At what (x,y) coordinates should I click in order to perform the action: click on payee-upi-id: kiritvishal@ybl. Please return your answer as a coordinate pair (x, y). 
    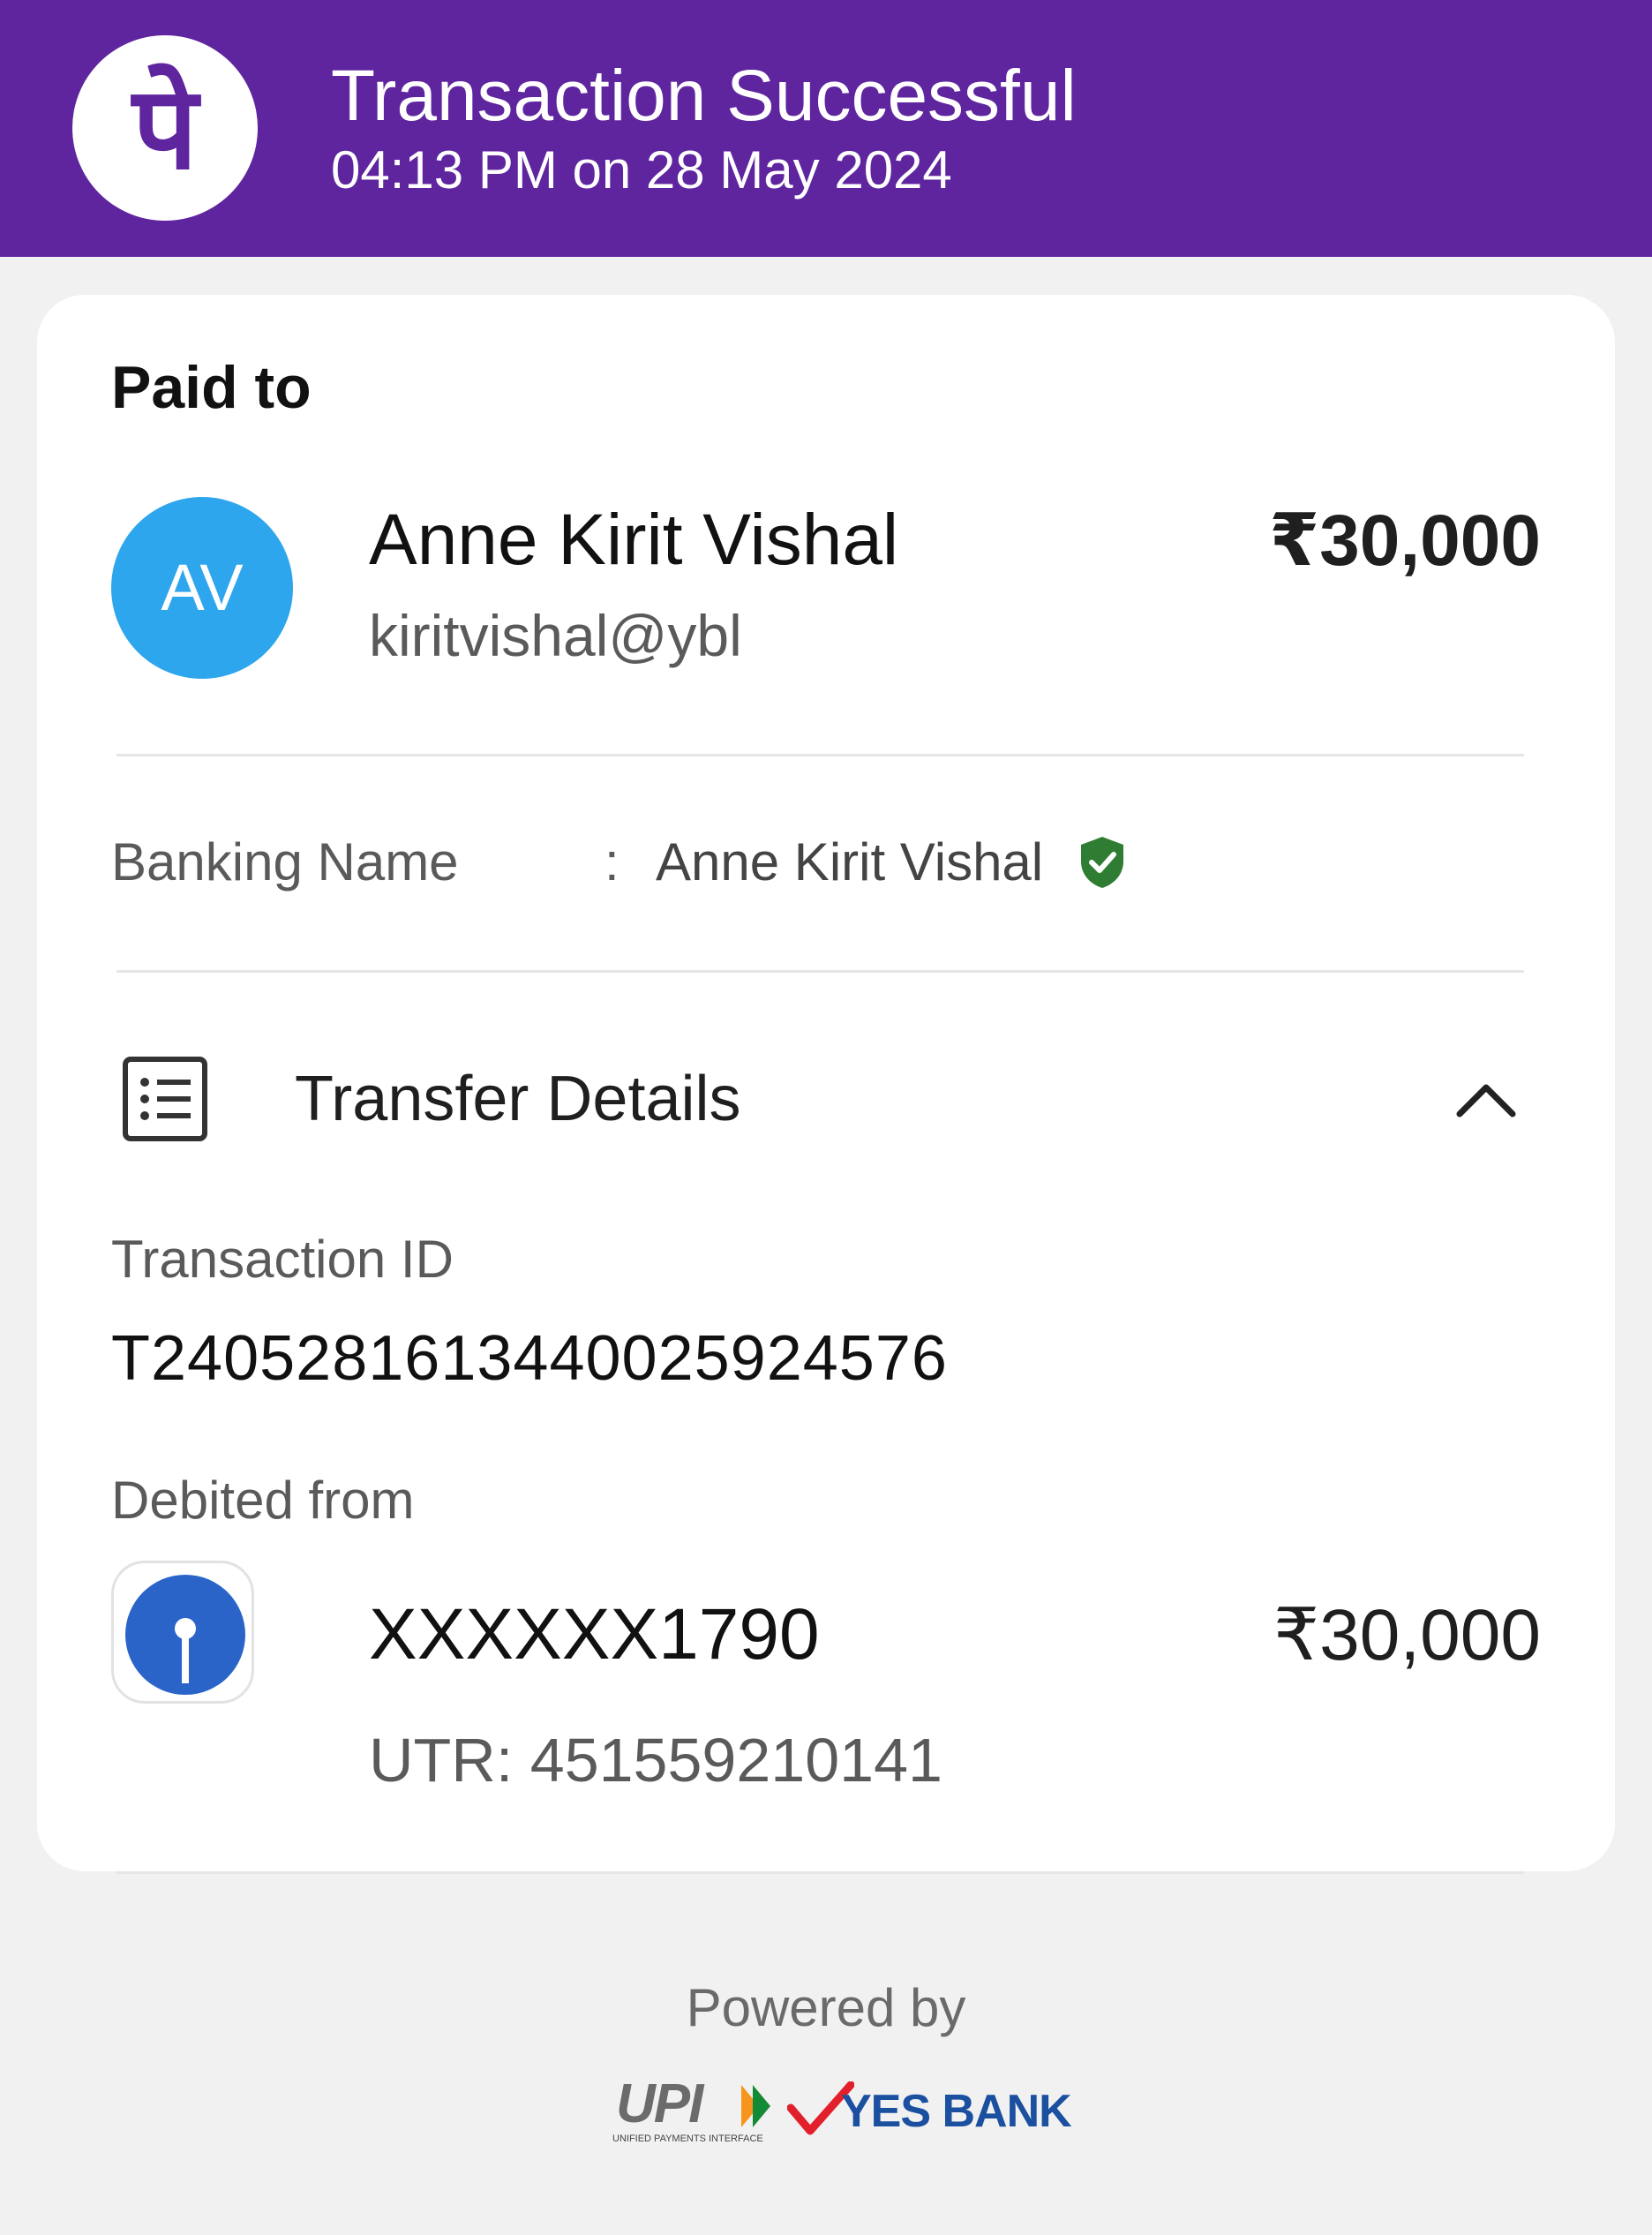
    Looking at the image, I should click on (555, 635).